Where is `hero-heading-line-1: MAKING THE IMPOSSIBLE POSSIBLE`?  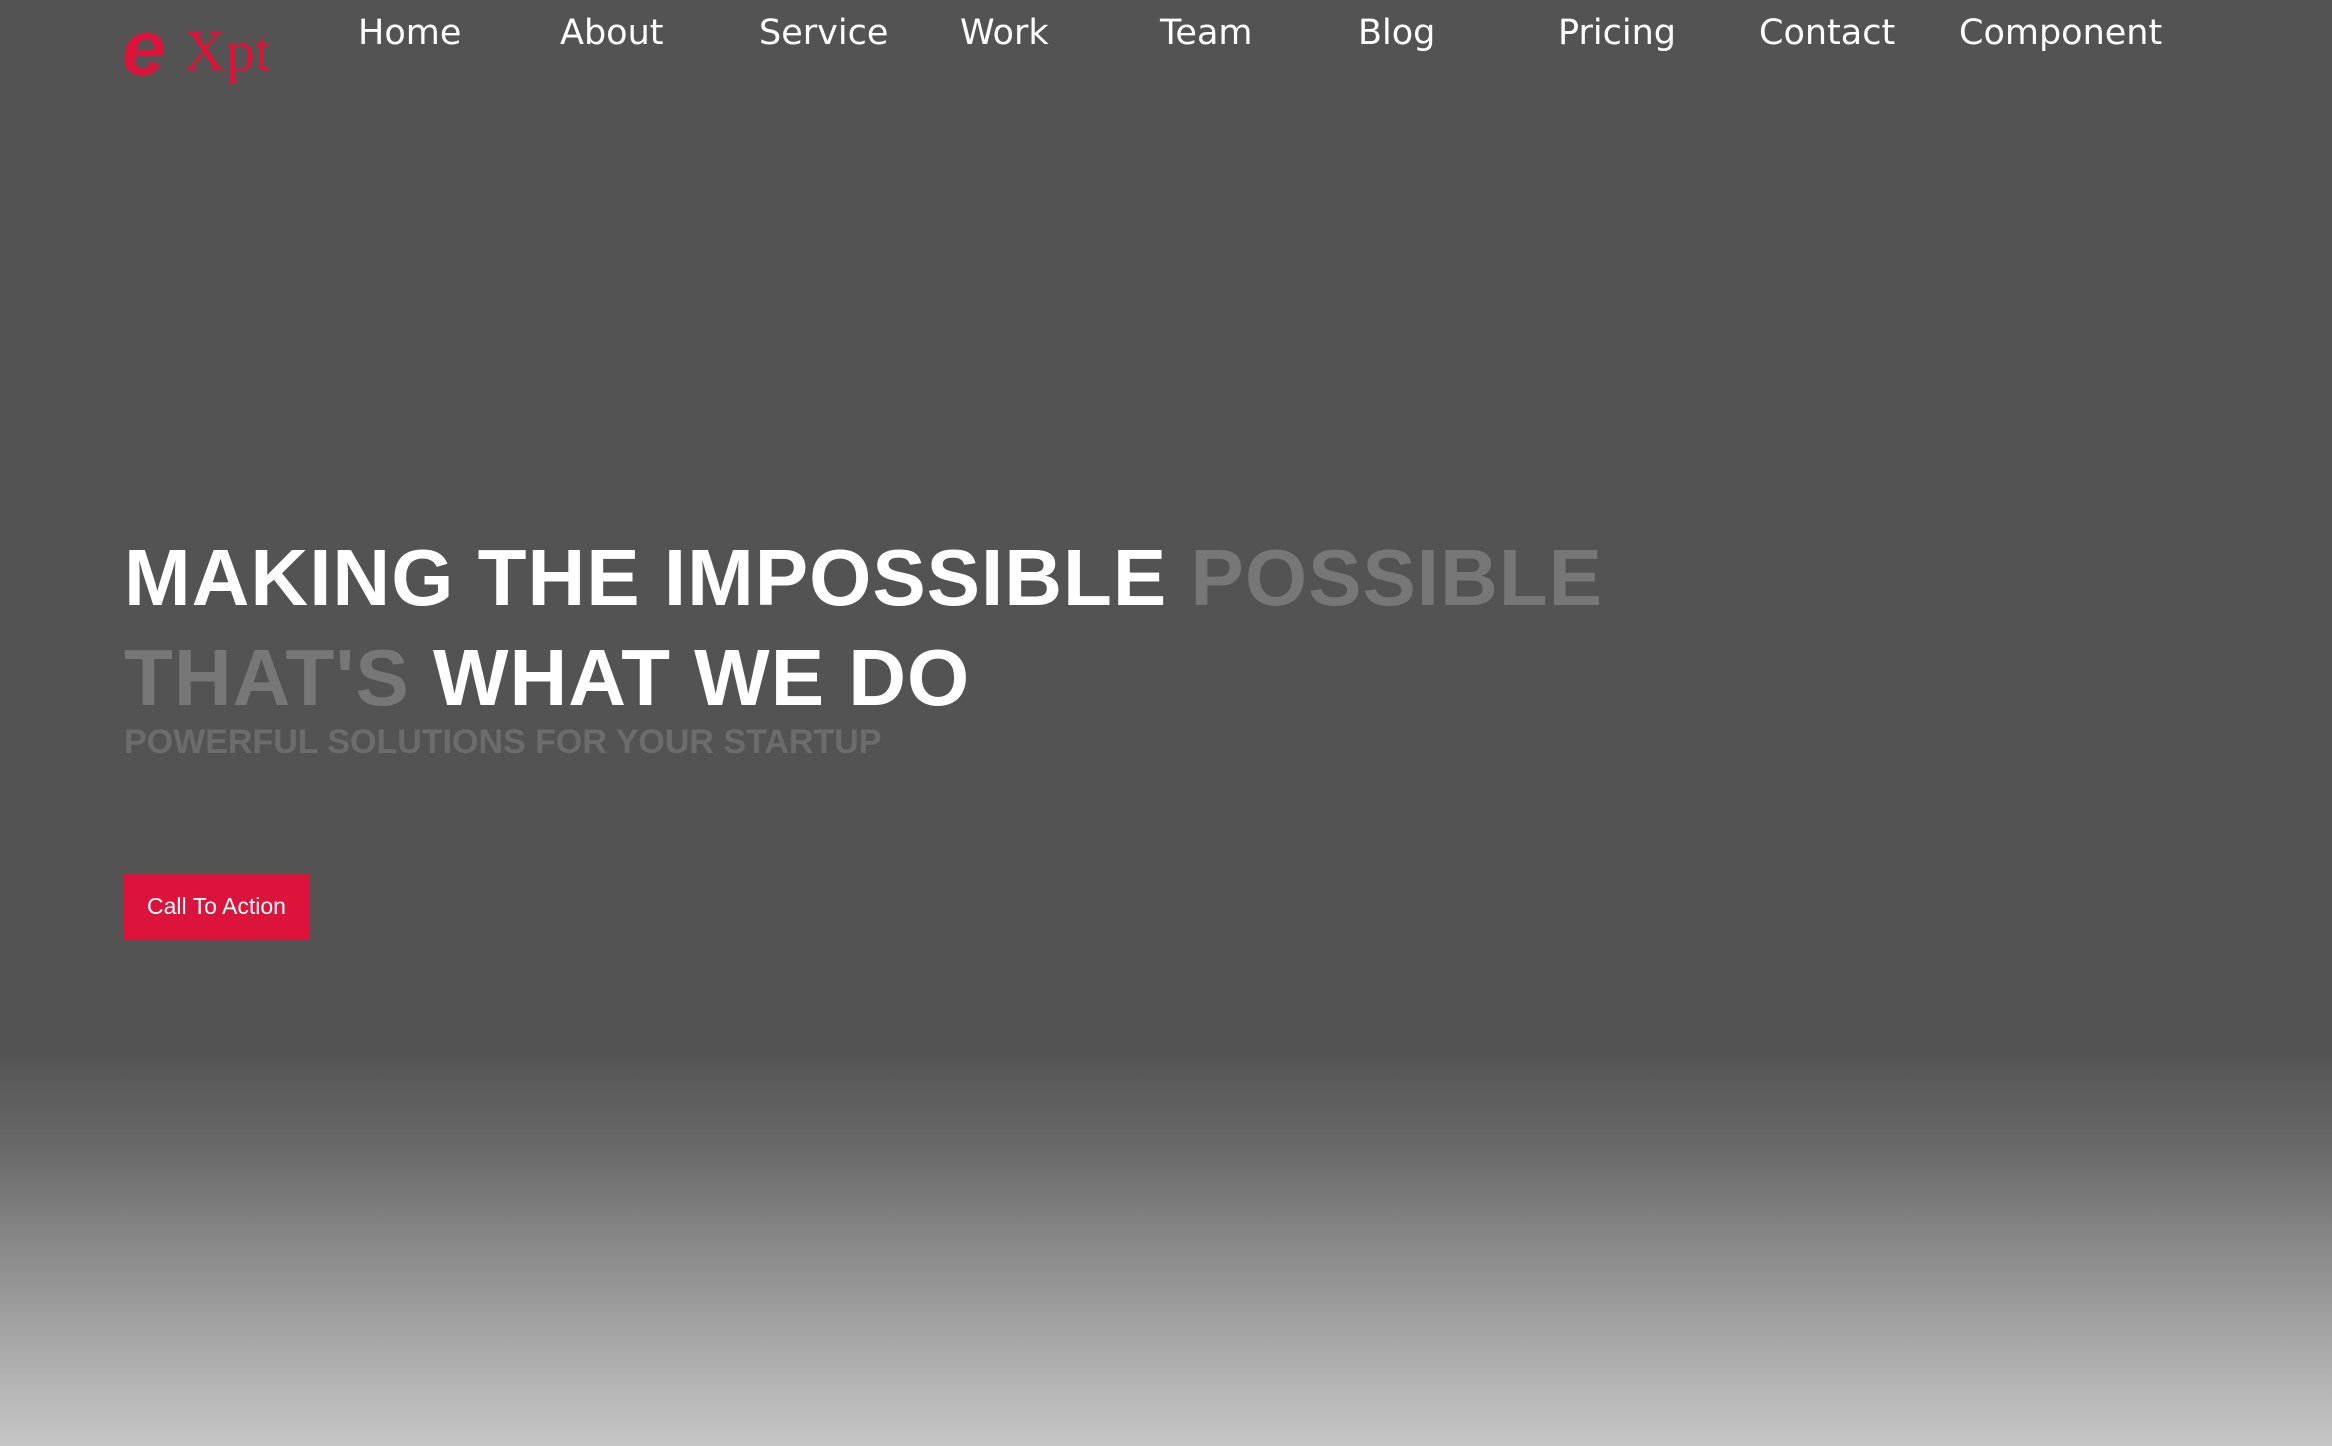
hero-heading-line-1: MAKING THE IMPOSSIBLE POSSIBLE is located at coordinates (863, 578).